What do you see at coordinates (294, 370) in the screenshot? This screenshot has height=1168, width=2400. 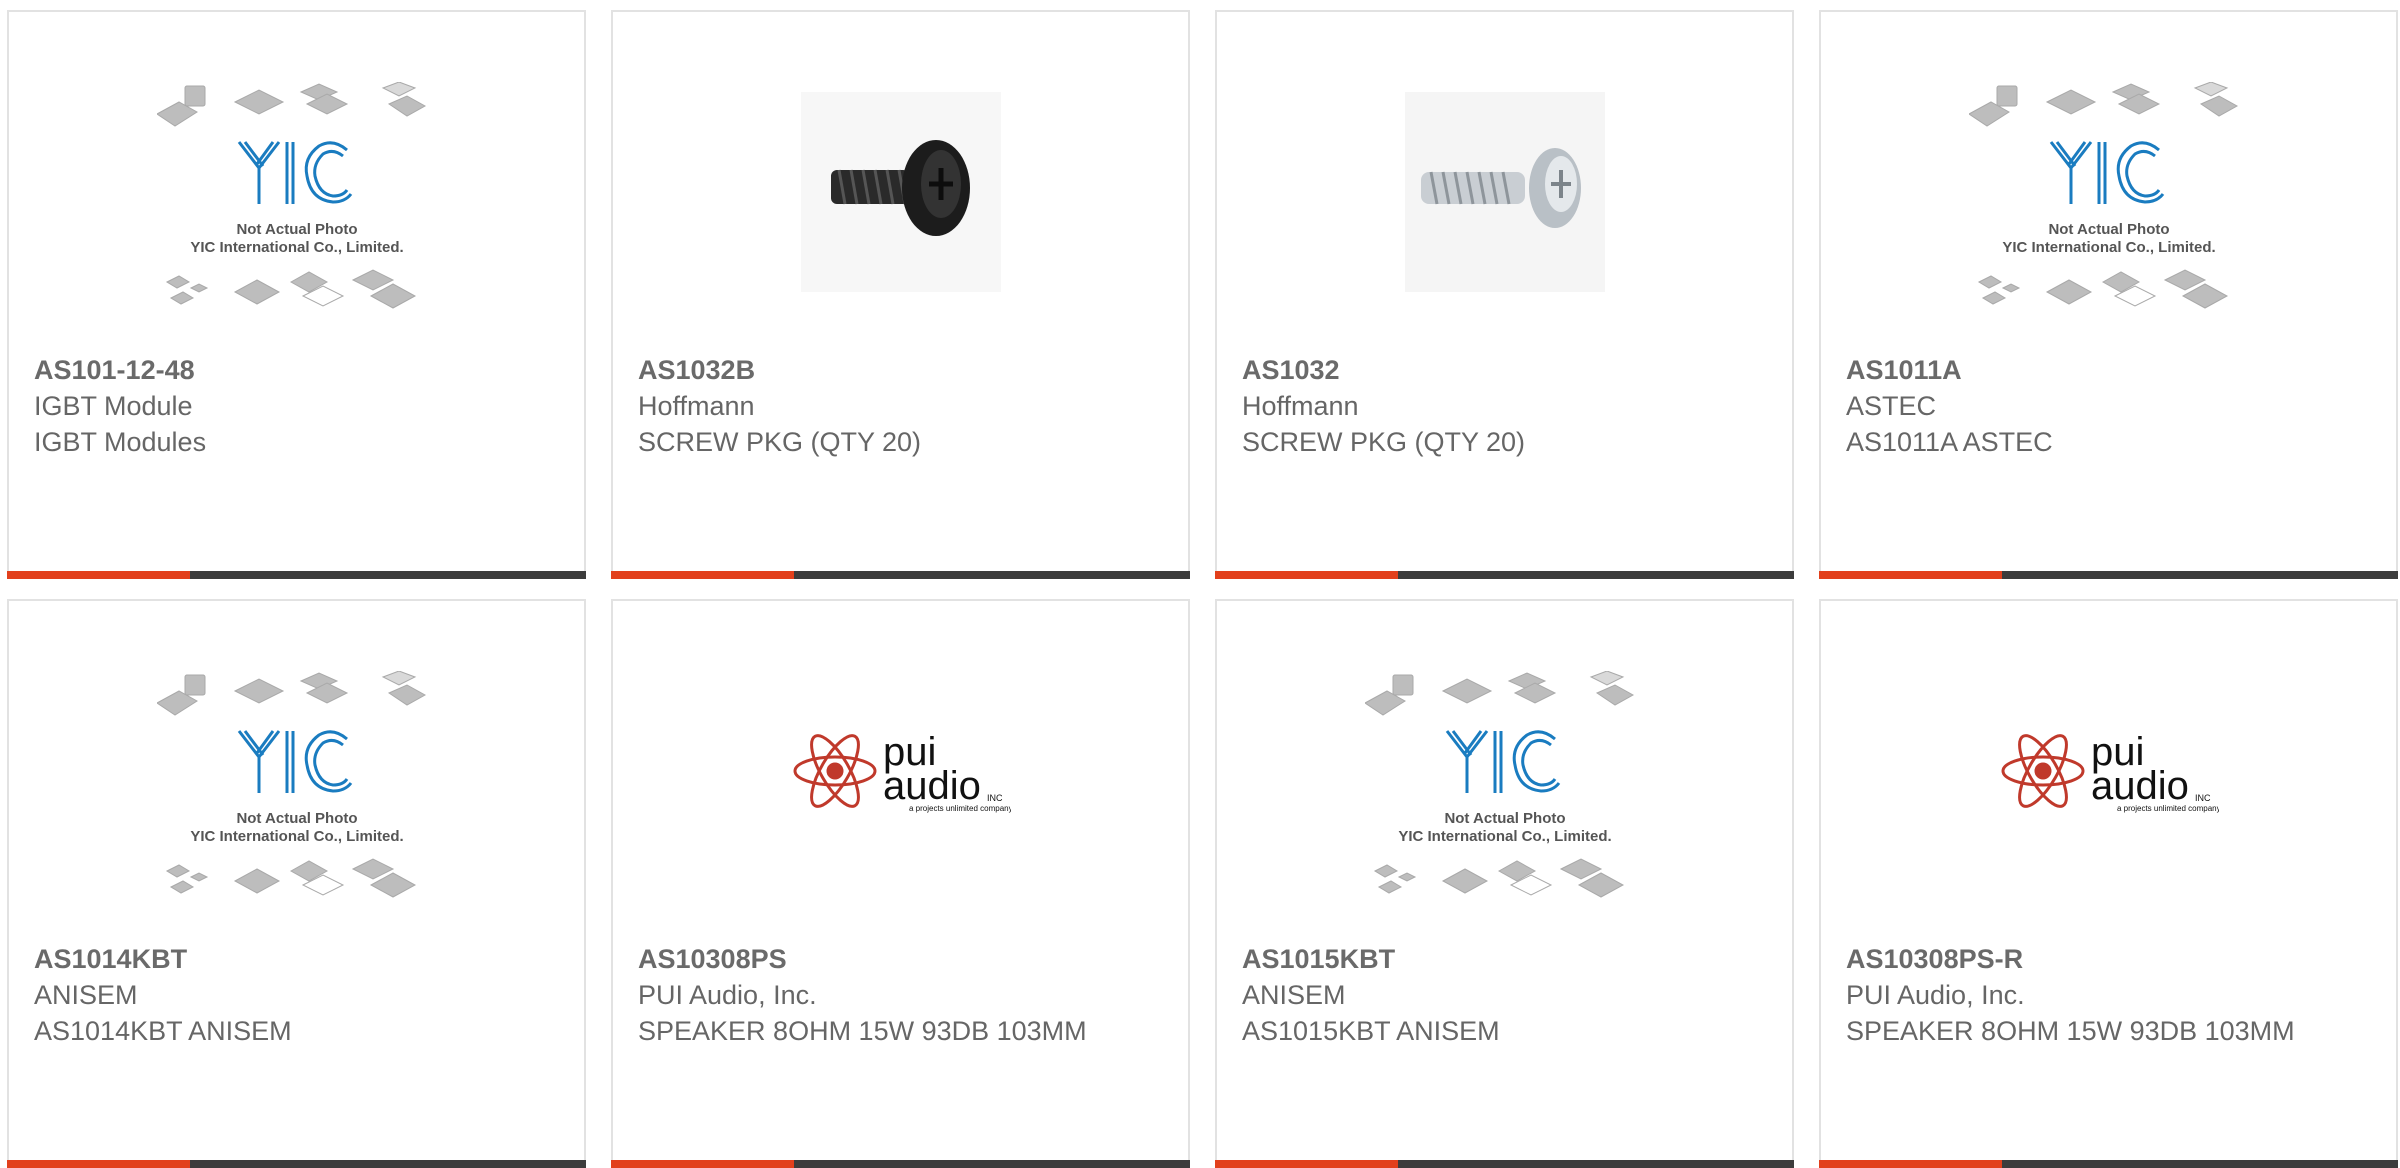 I see `part-number-link: AS101-12-48` at bounding box center [294, 370].